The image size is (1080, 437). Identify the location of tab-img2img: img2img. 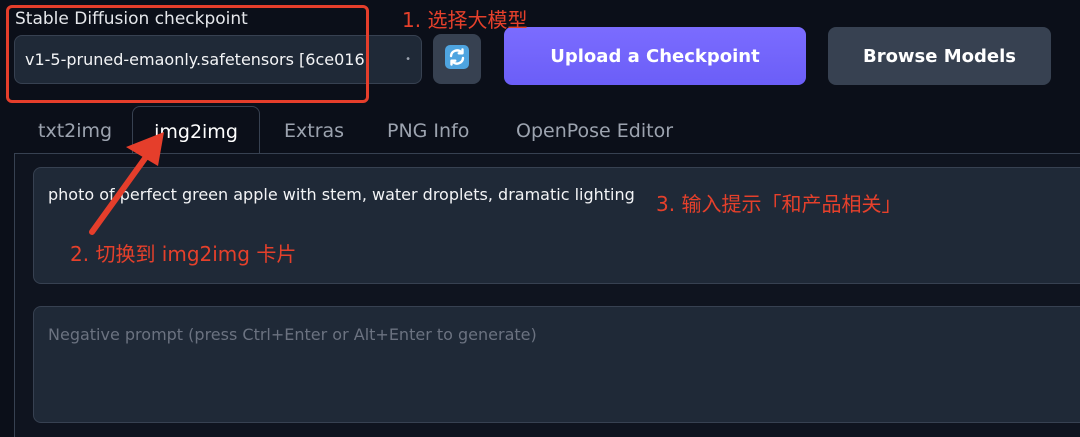
(196, 130).